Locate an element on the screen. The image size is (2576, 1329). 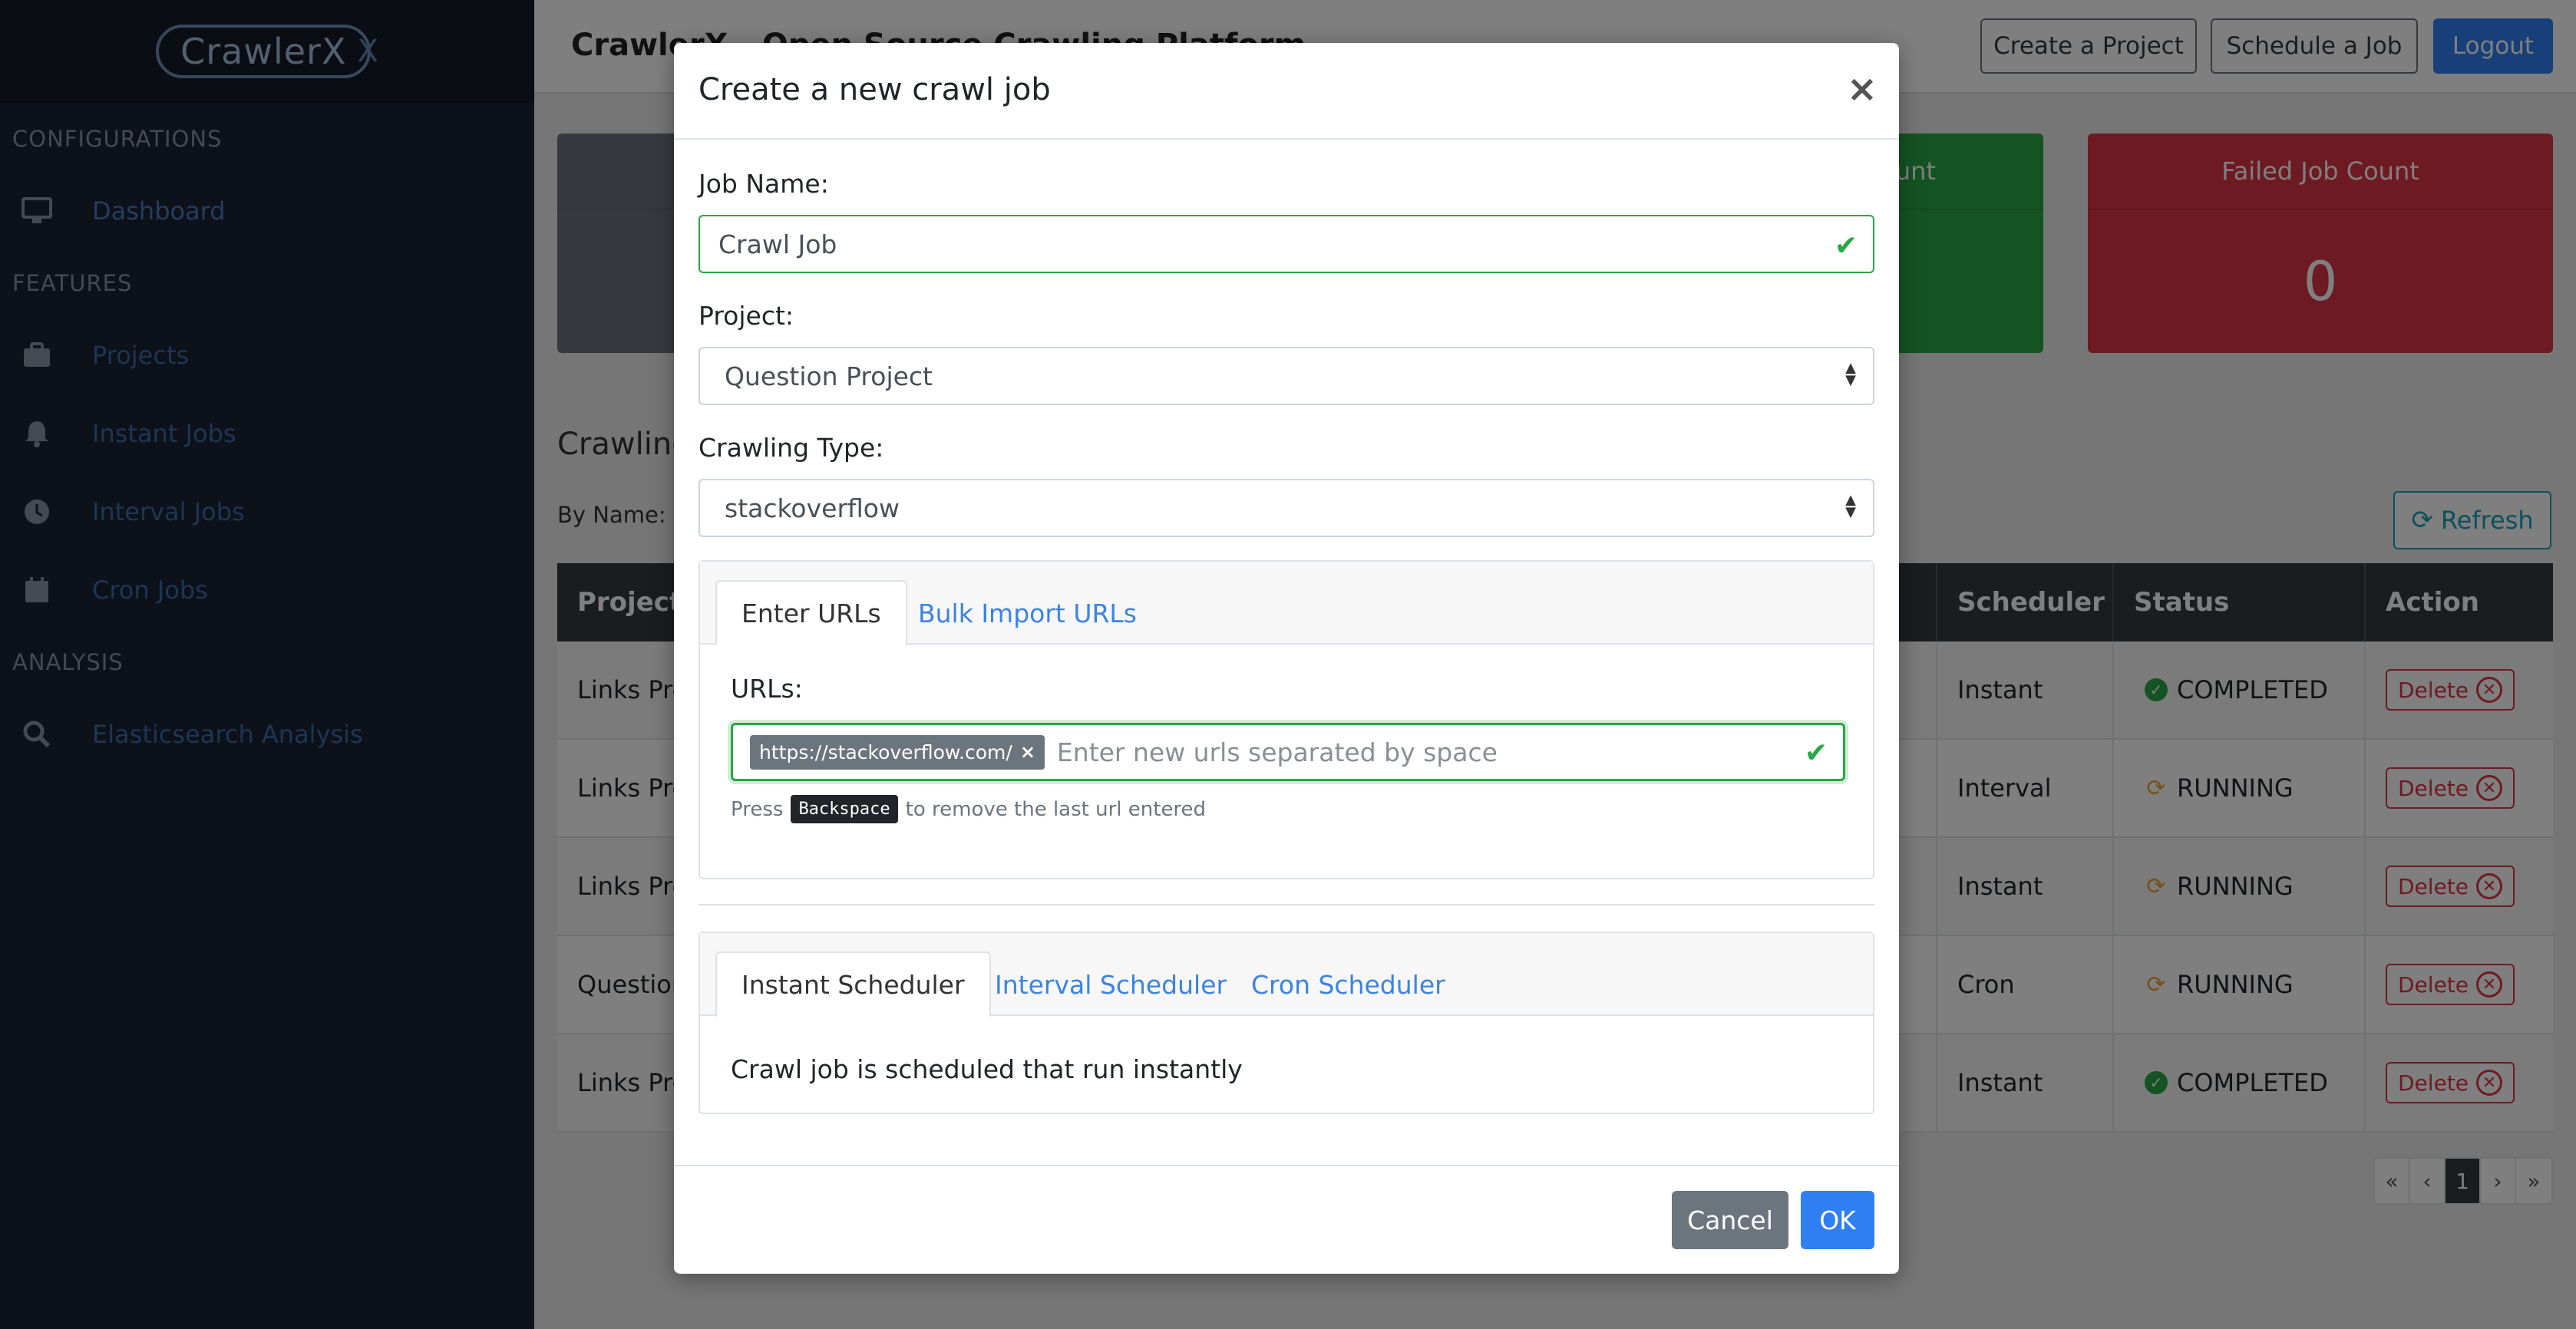
hint-text-after: to remove the last url entered is located at coordinates (1056, 809).